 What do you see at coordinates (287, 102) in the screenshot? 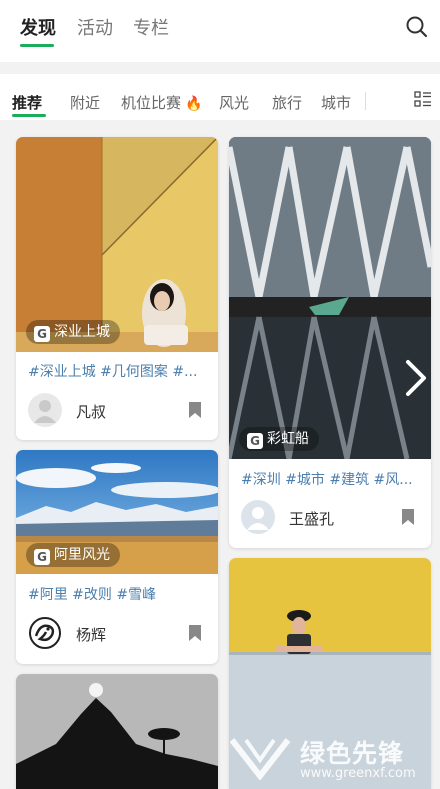
I see `category-travel: 旅行` at bounding box center [287, 102].